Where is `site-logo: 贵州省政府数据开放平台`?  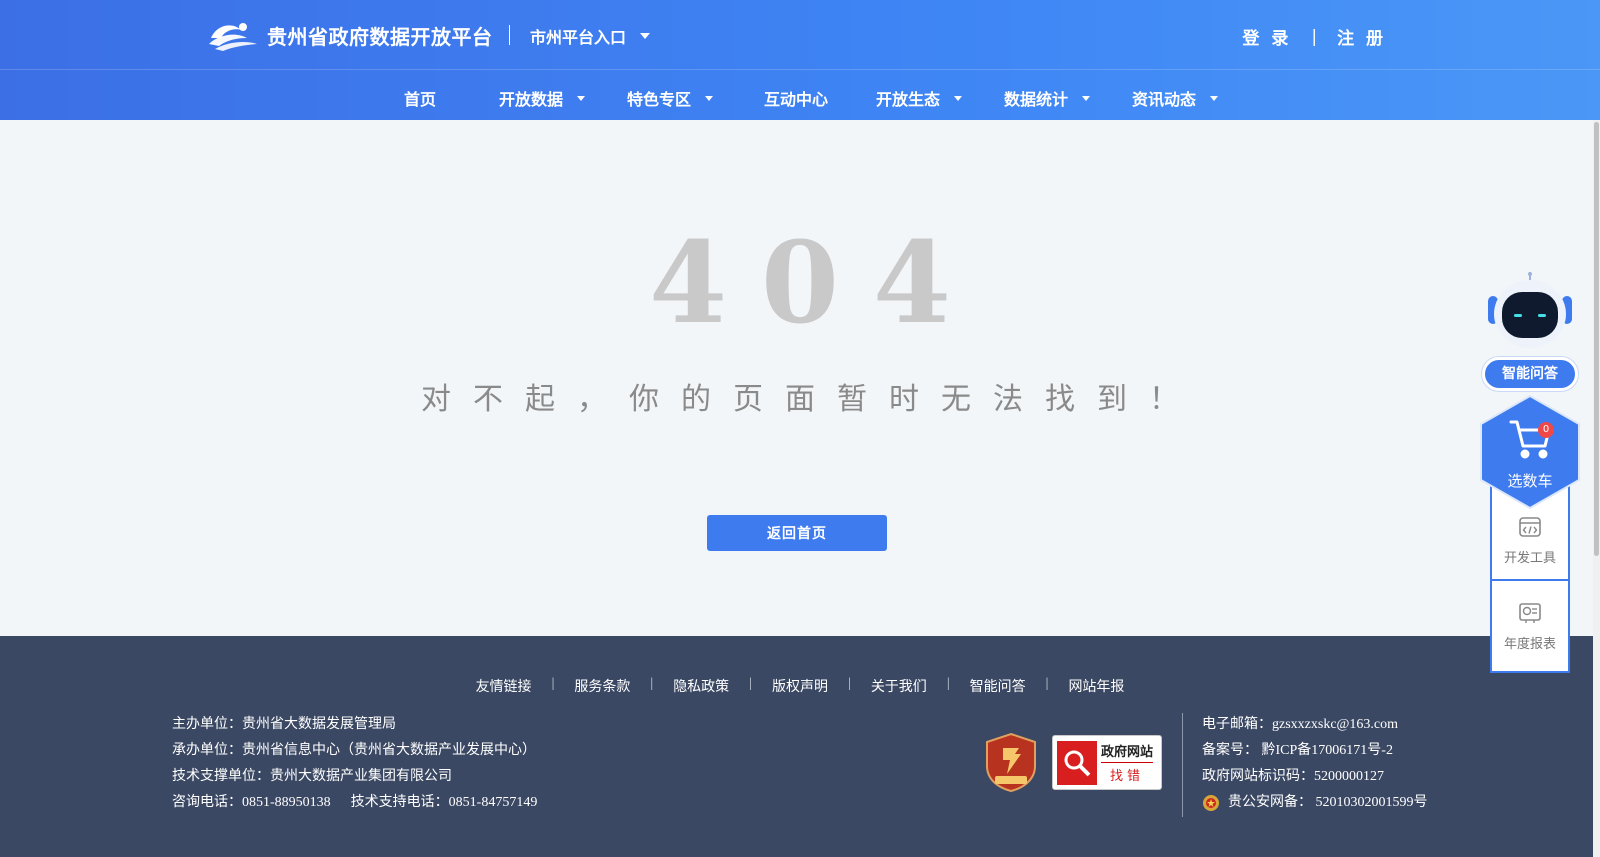
site-logo: 贵州省政府数据开放平台 is located at coordinates (350, 35).